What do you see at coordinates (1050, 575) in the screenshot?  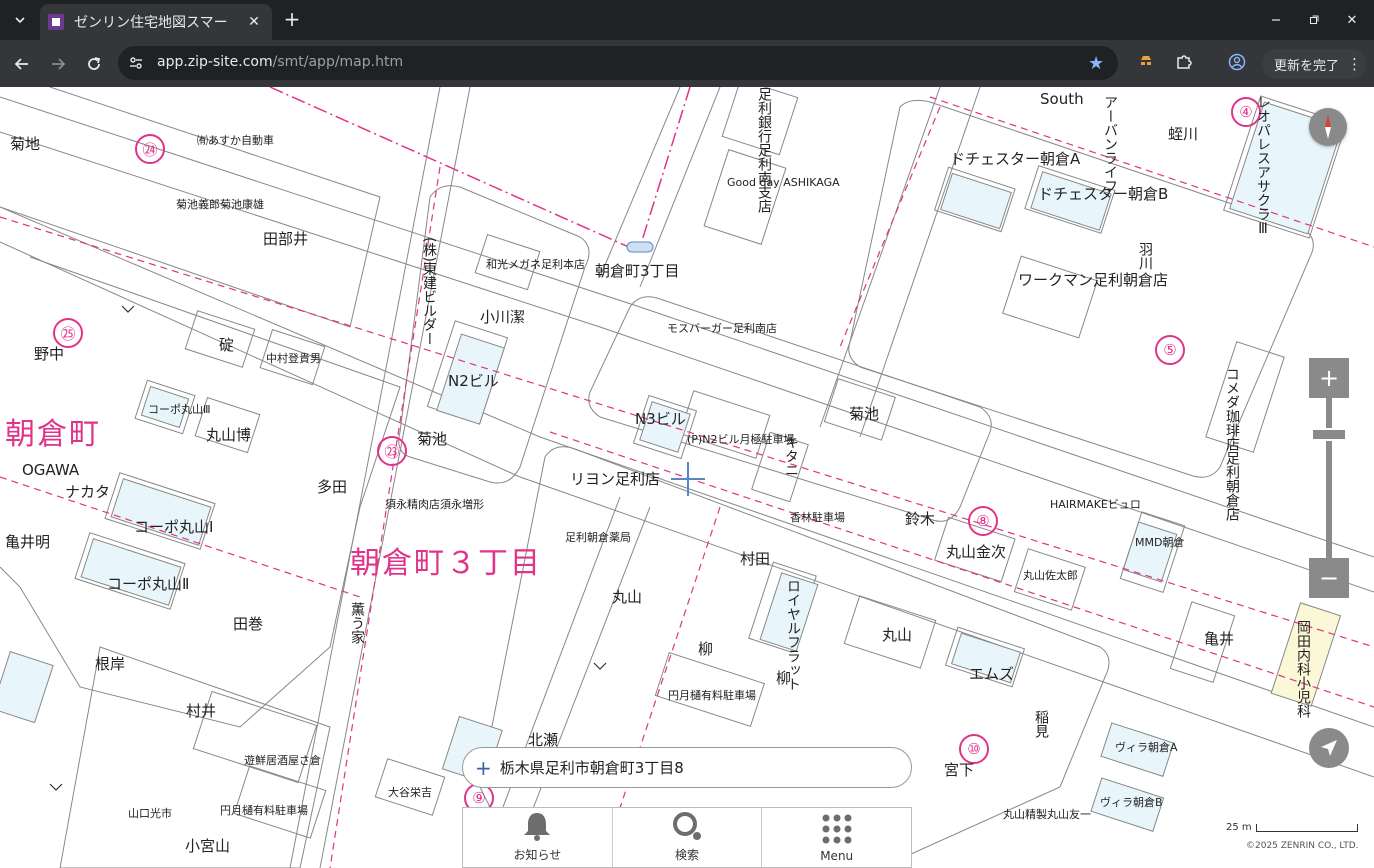 I see `building-label: 丸山佐太郎` at bounding box center [1050, 575].